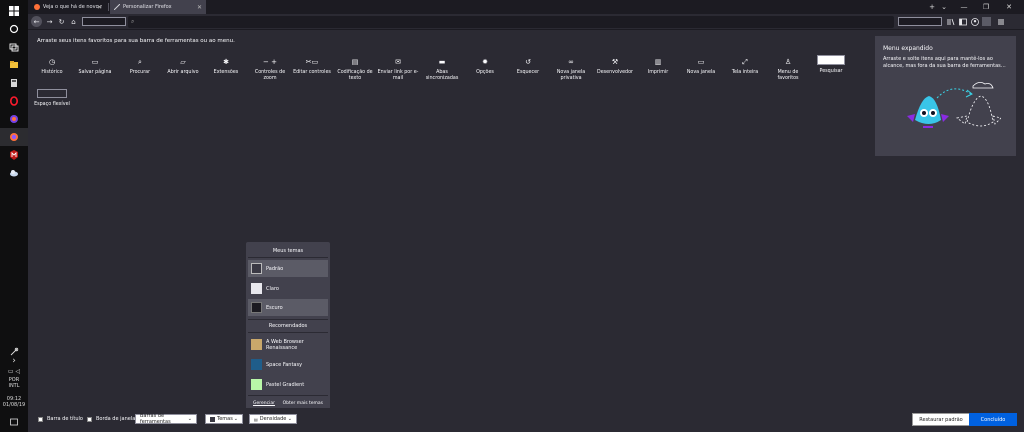 The image size is (1024, 432). I want to click on palette-fullscreen: ⤢ Tela inteira, so click(745, 66).